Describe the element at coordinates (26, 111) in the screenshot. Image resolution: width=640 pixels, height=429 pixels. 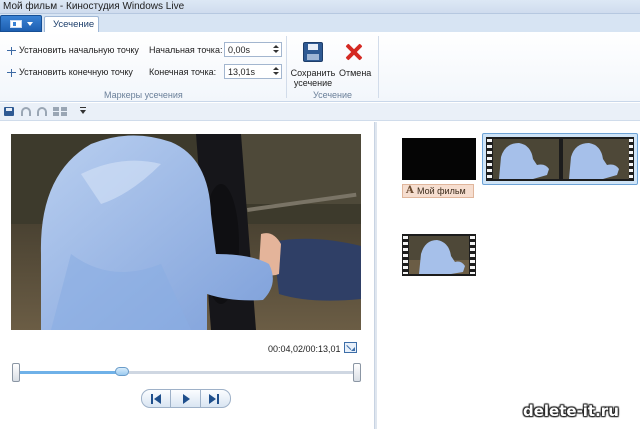
I see `undo-icon` at that location.